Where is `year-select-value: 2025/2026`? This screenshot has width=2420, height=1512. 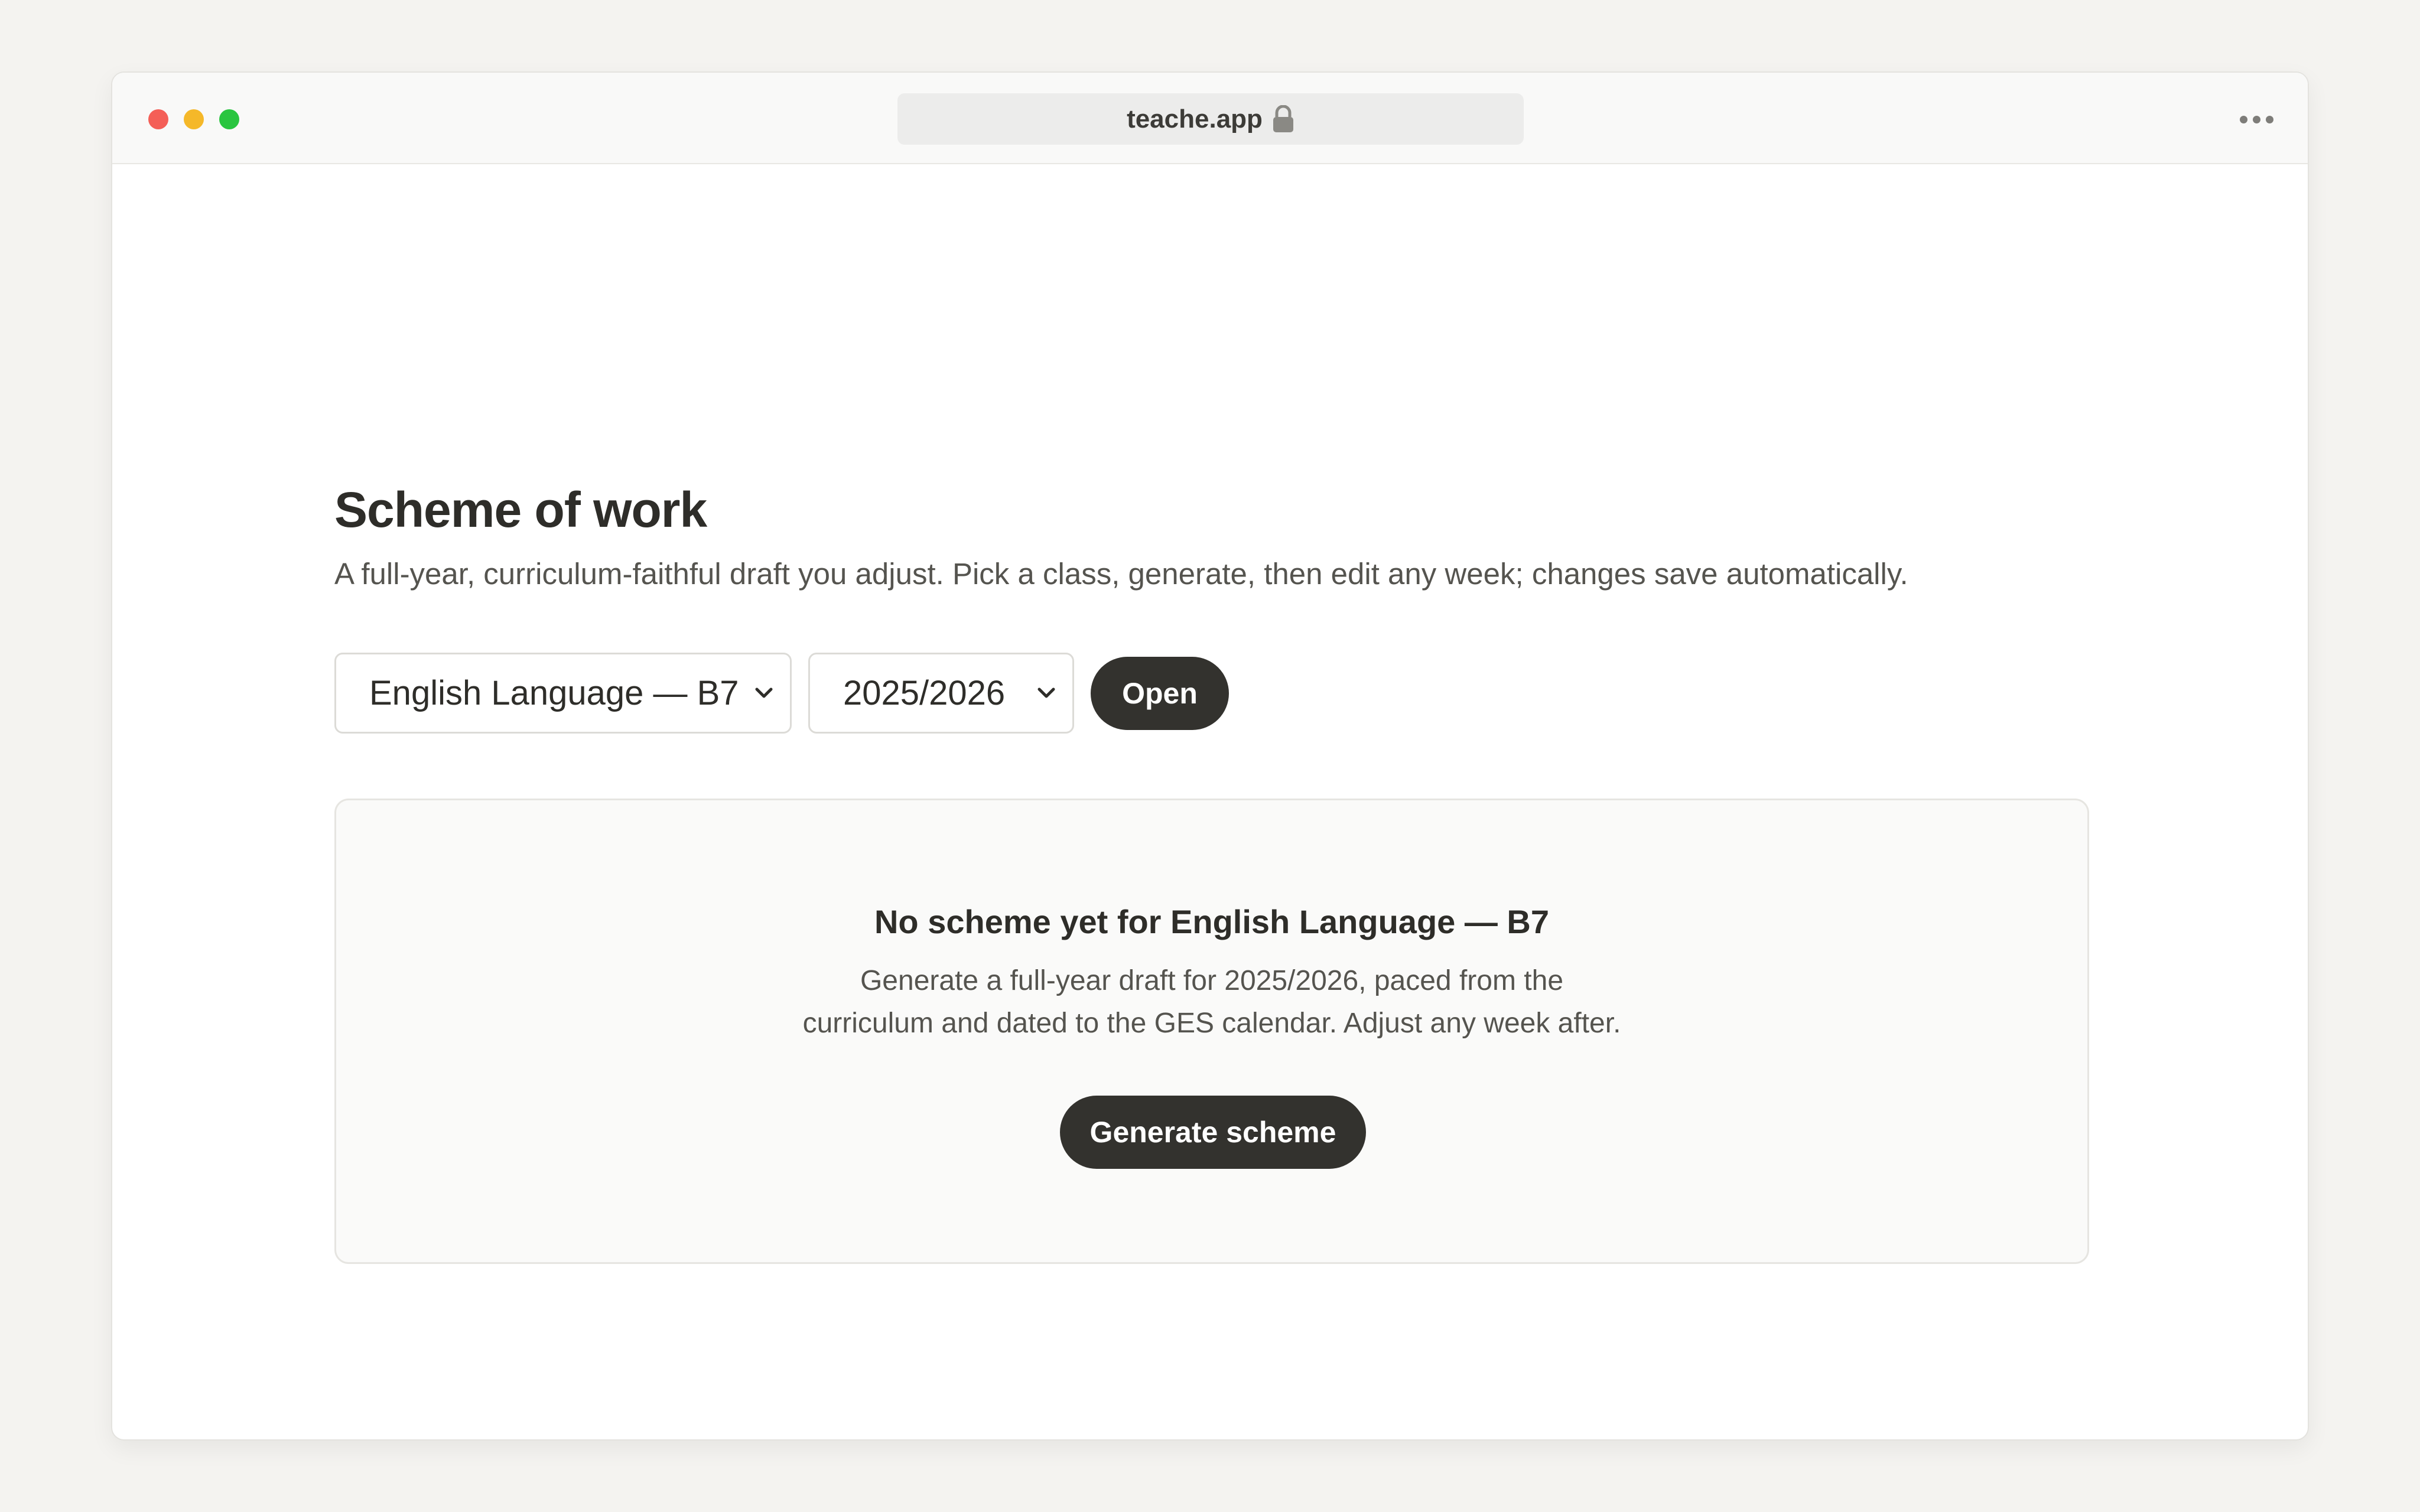 year-select-value: 2025/2026 is located at coordinates (924, 693).